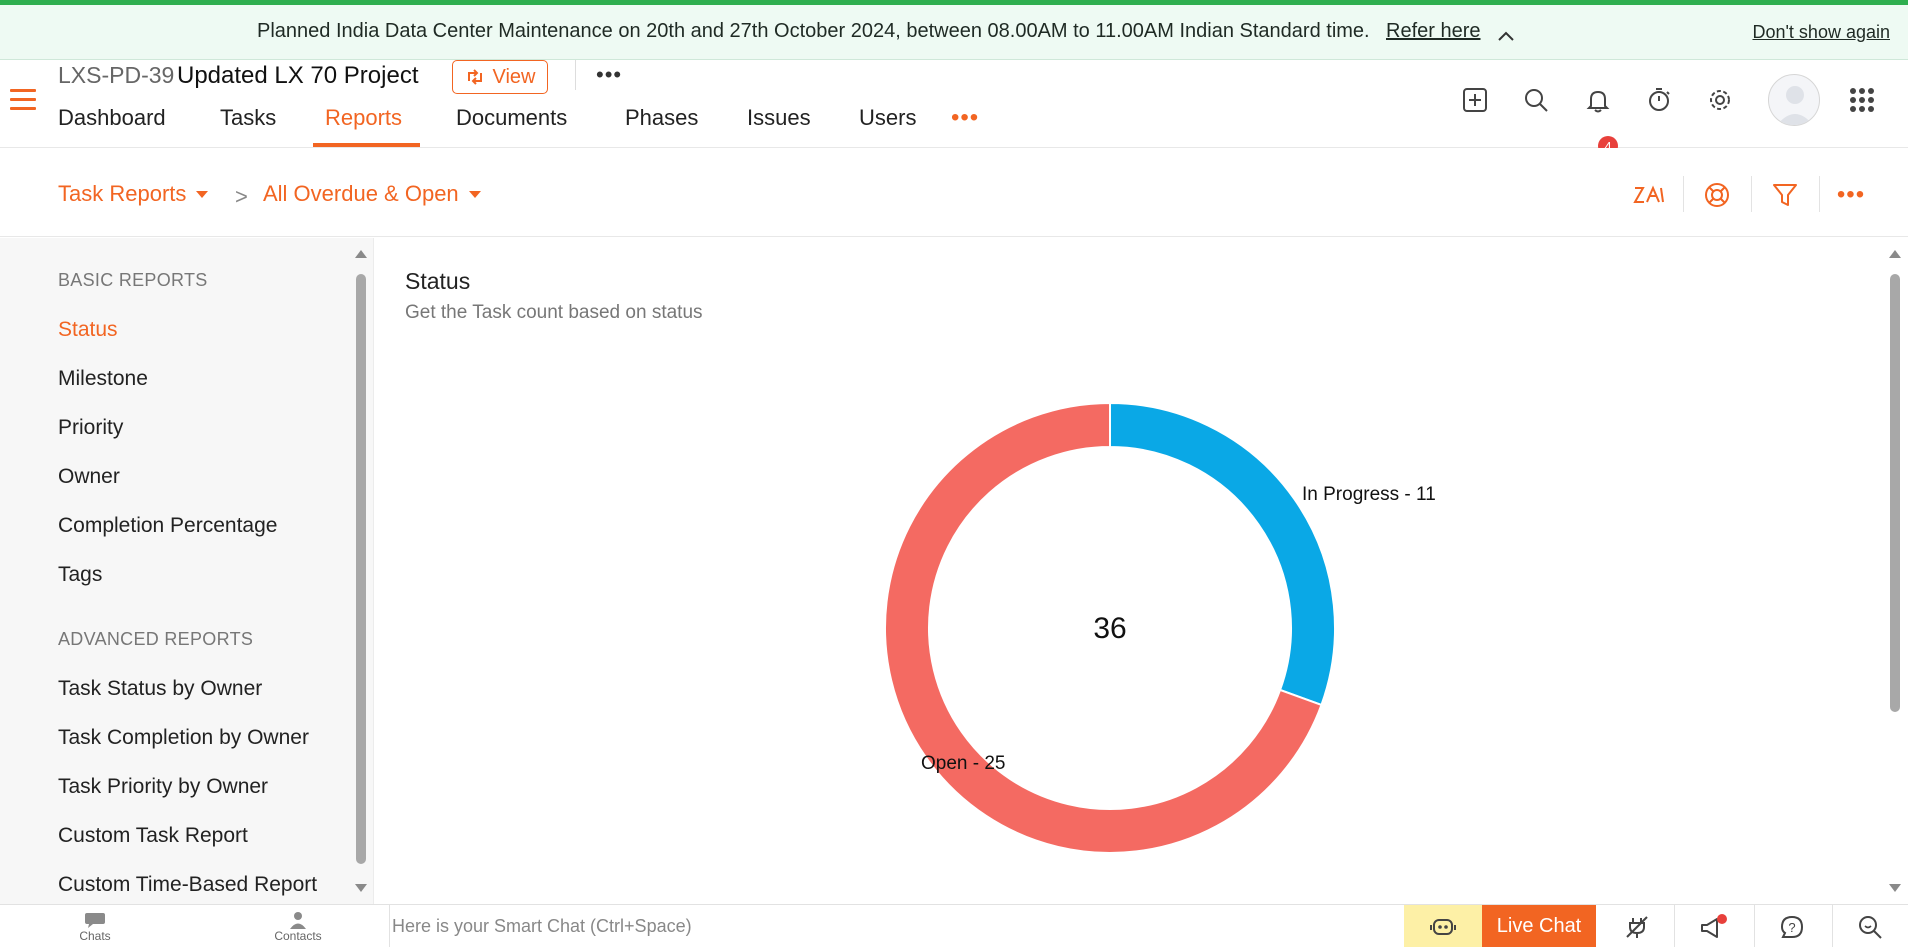  I want to click on search-chat-icon, so click(1870, 926).